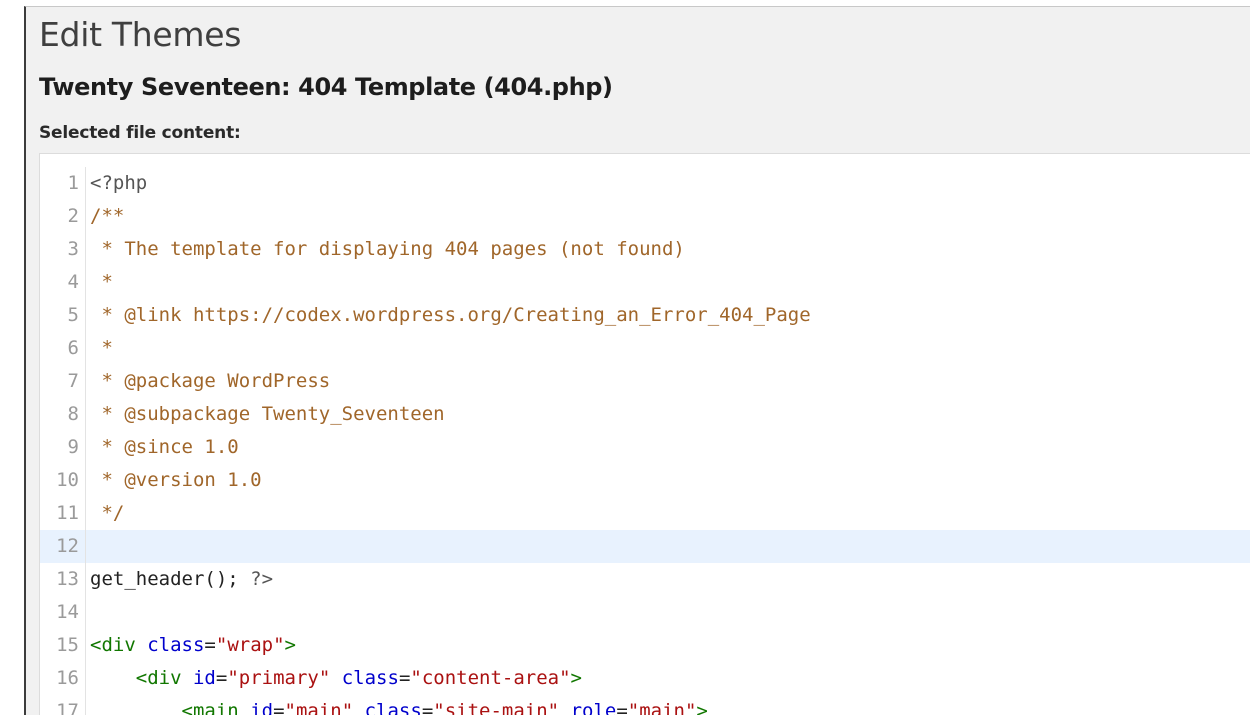 The height and width of the screenshot is (715, 1250). Describe the element at coordinates (63, 612) in the screenshot. I see `line-number: 14` at that location.